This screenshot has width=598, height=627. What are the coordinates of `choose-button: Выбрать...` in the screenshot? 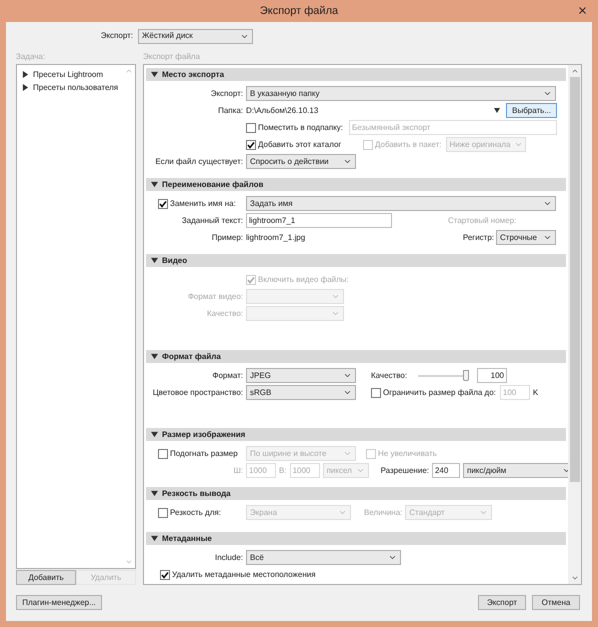 It's located at (531, 110).